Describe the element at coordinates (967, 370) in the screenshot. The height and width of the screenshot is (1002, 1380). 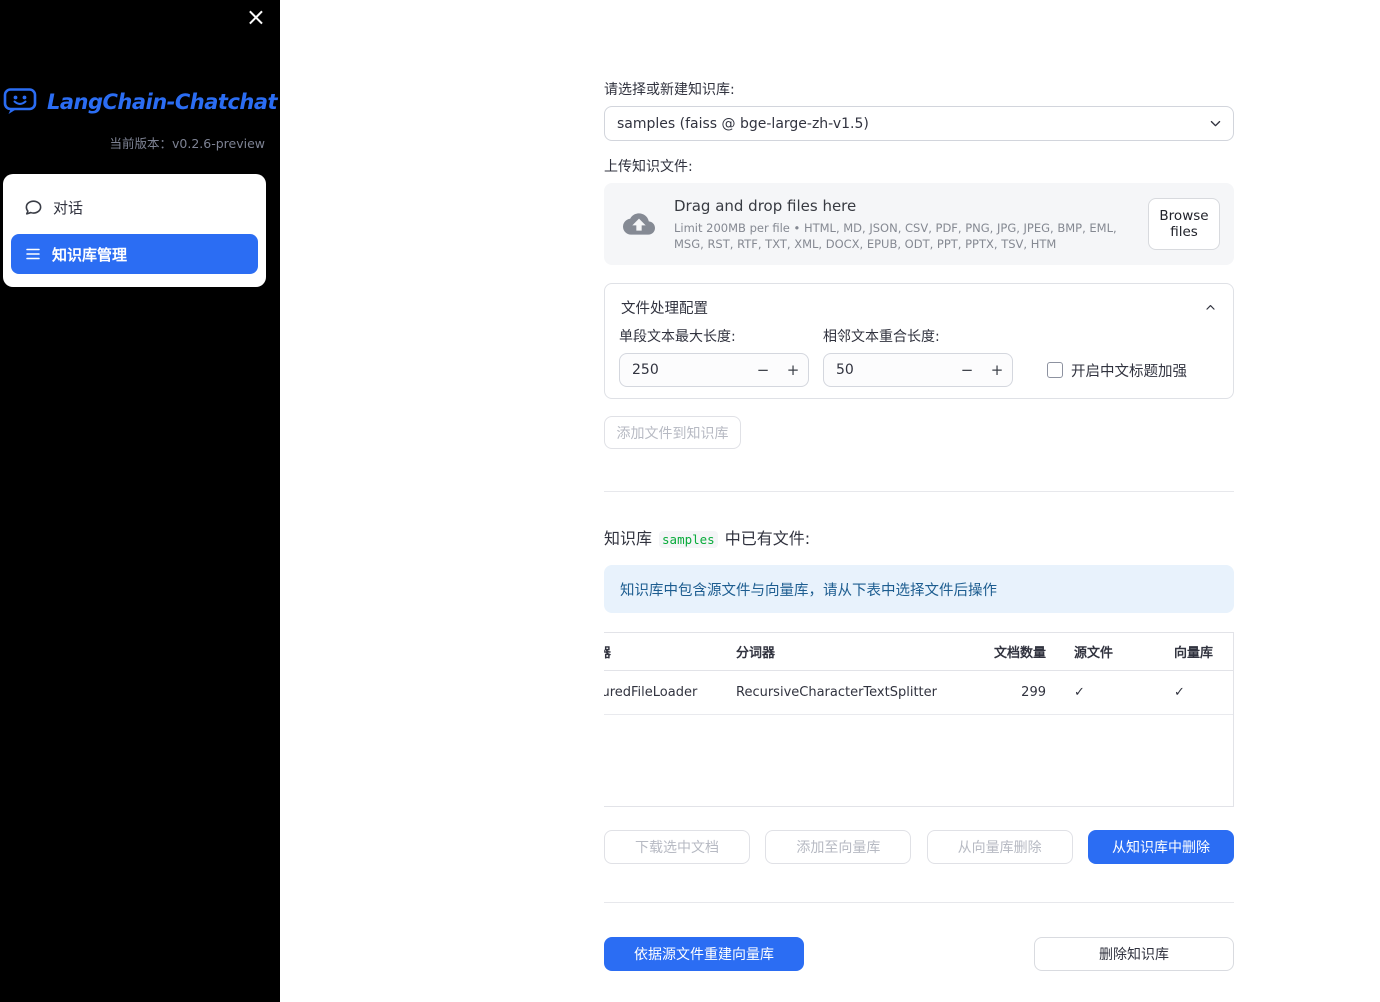
I see `chunk-overlap-decrement-button: −` at that location.